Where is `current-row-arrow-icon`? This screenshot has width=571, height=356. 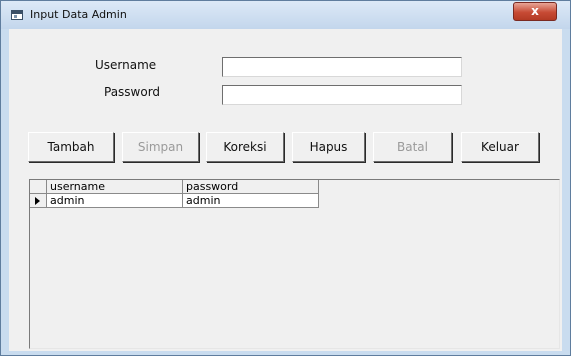 current-row-arrow-icon is located at coordinates (37, 201).